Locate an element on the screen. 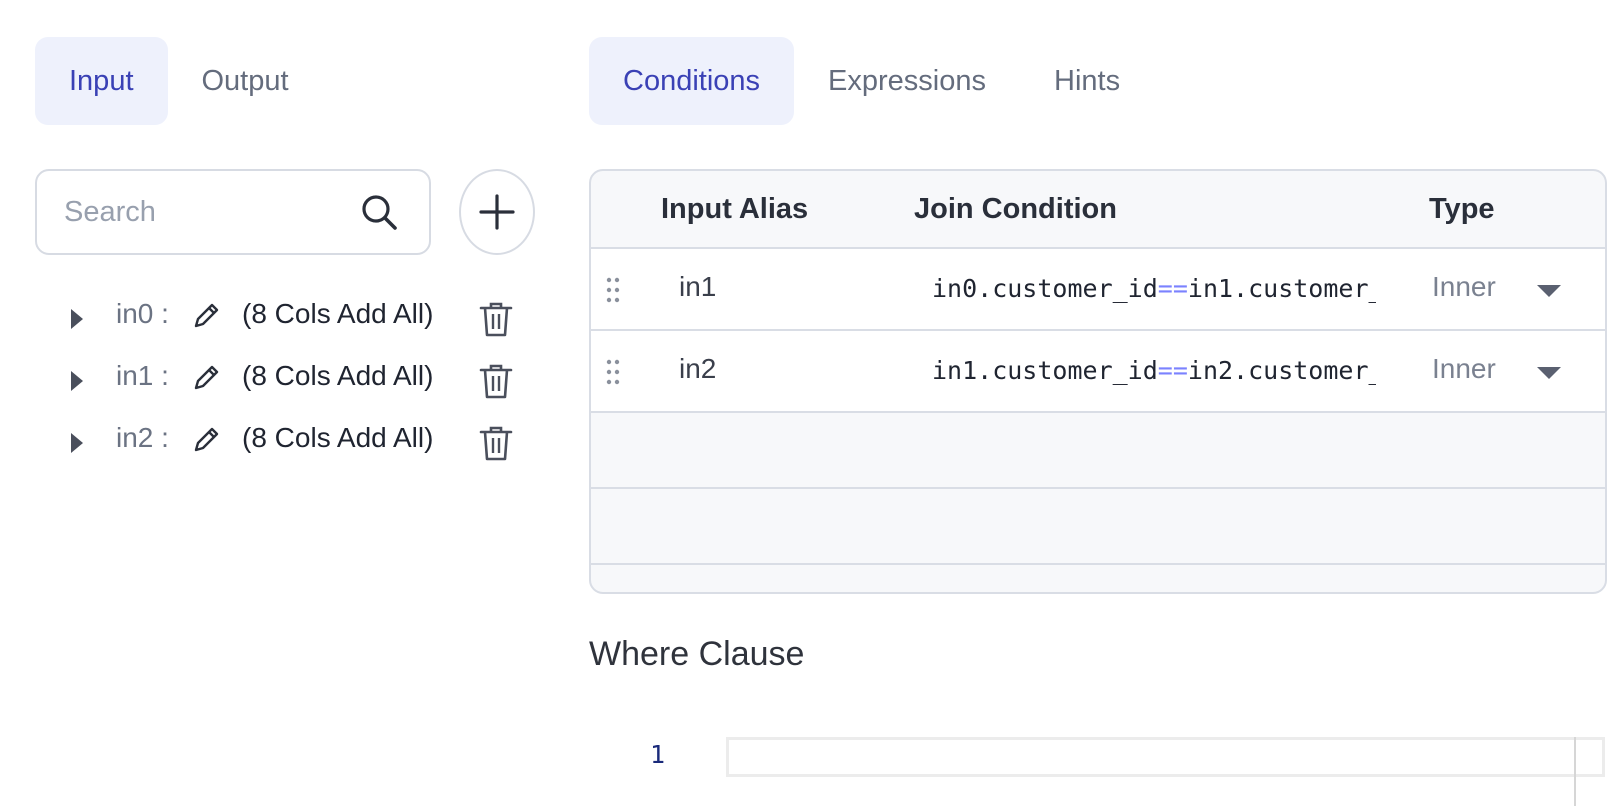 This screenshot has height=806, width=1618. tree-item-in0: in0 : (8 Cols Add All) is located at coordinates (295, 319).